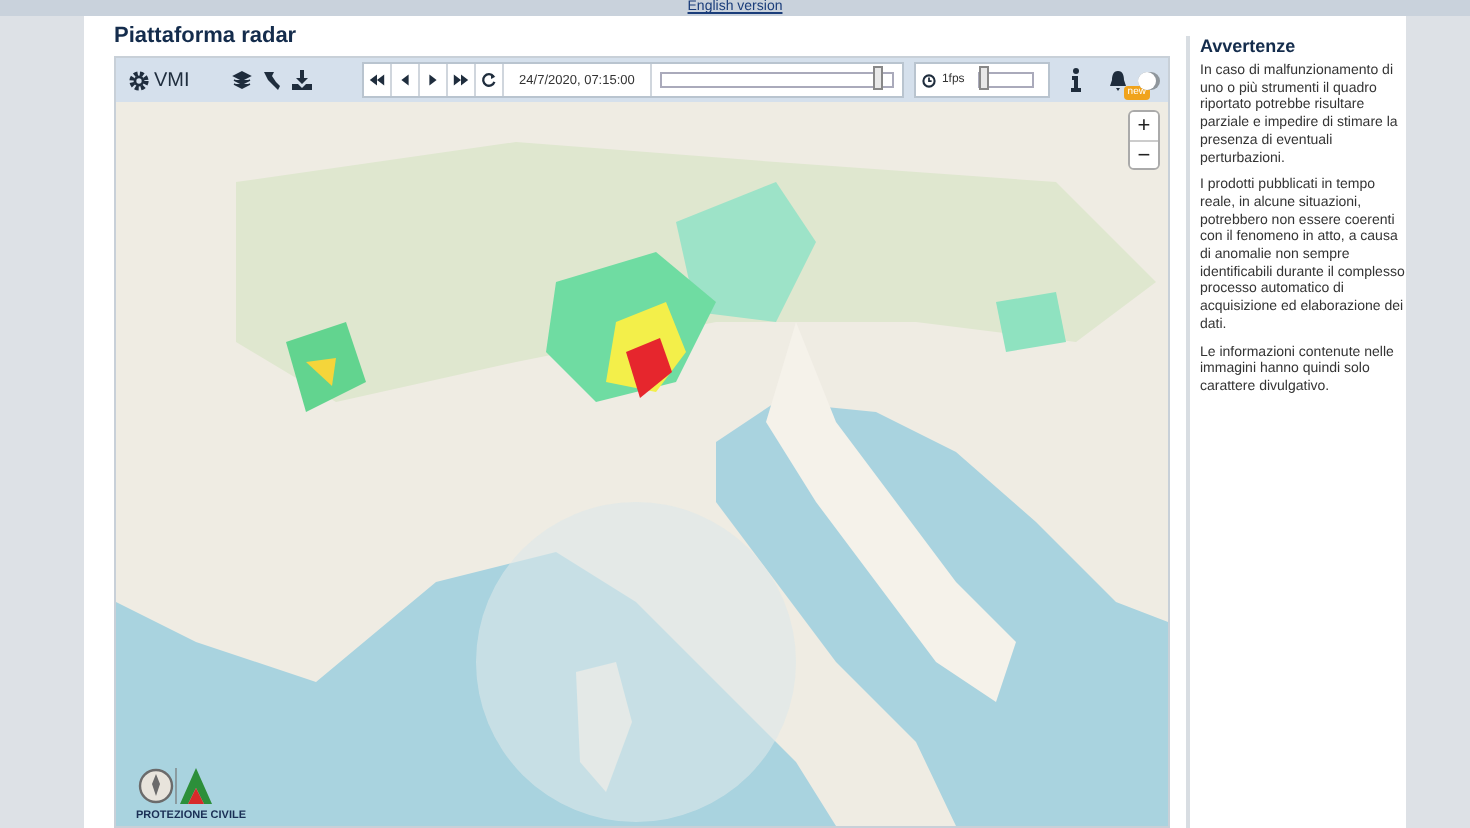 The image size is (1470, 828). What do you see at coordinates (1249, 46) in the screenshot?
I see `sidebar-title: Avvertenze` at bounding box center [1249, 46].